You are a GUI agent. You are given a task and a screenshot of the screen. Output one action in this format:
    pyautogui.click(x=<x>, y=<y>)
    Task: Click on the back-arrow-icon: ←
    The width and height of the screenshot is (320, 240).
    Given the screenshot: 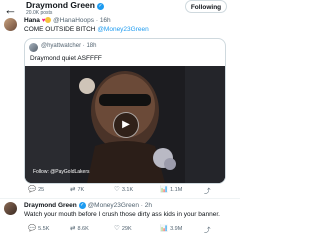 What is the action you would take?
    pyautogui.click(x=11, y=10)
    